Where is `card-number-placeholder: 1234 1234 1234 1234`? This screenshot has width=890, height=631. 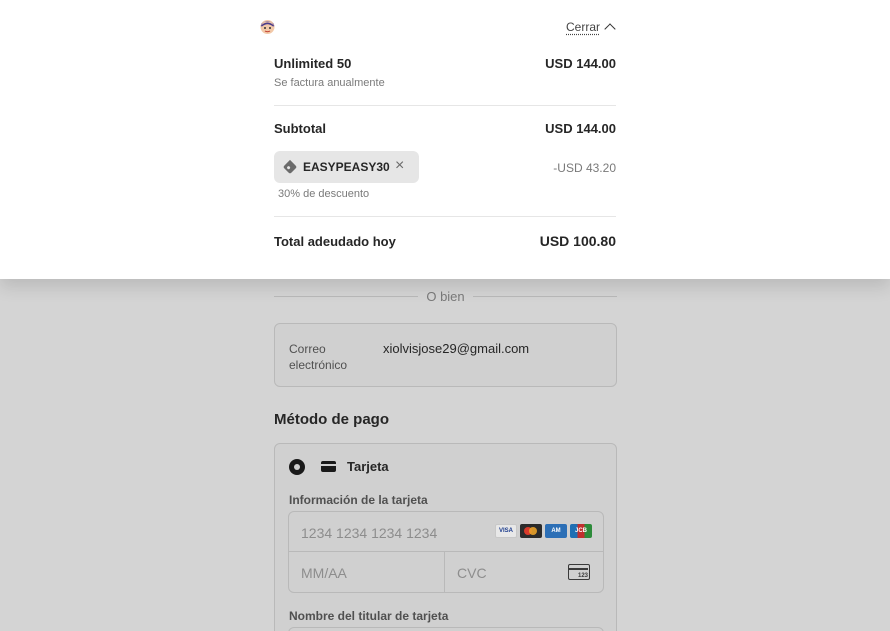
card-number-placeholder: 1234 1234 1234 1234 is located at coordinates (369, 533).